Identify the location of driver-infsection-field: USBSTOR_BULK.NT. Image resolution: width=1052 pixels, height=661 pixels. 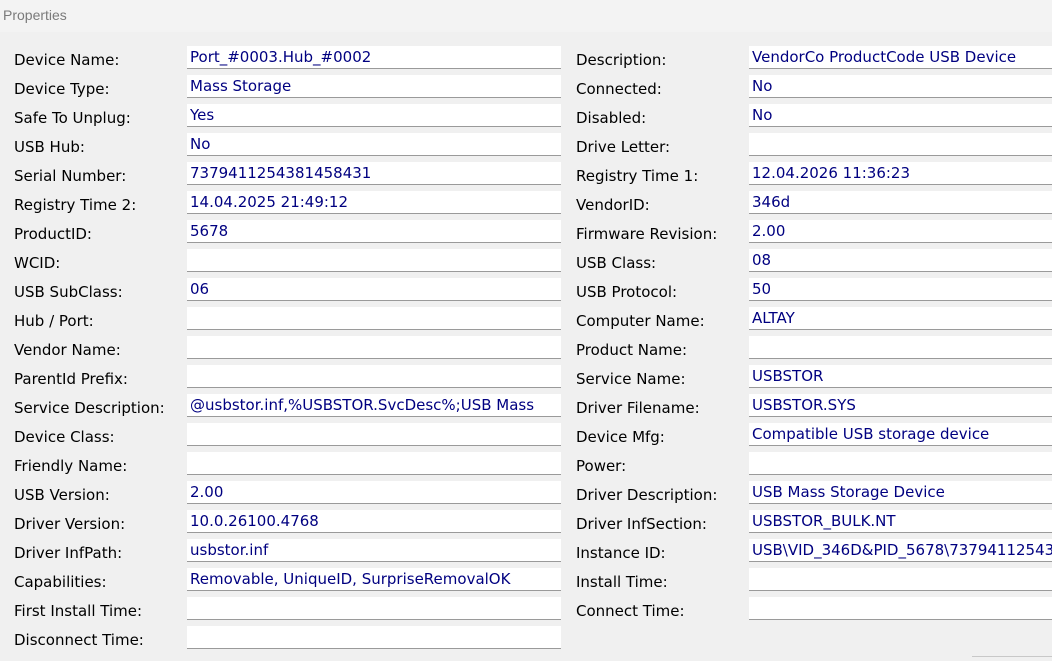
(900, 521).